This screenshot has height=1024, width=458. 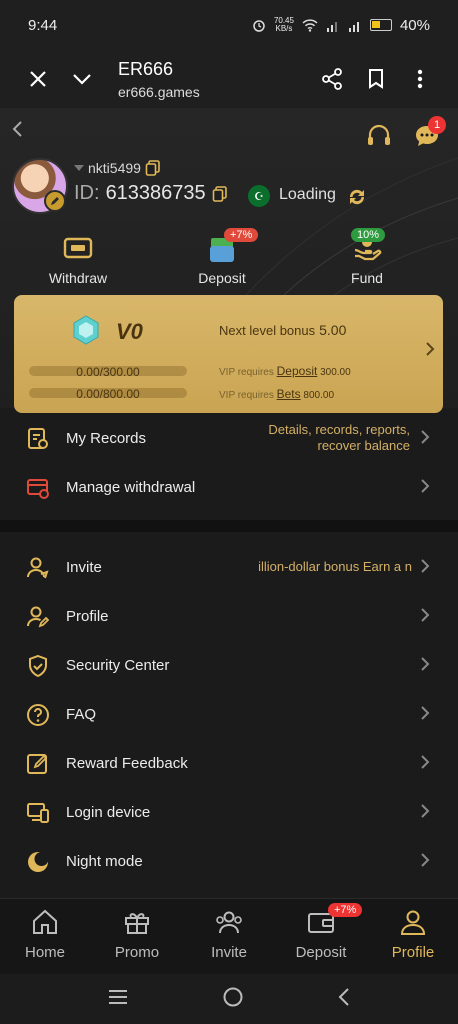 What do you see at coordinates (229, 487) in the screenshot?
I see `menu-item-manage-withdrawal: Manage withdrawal` at bounding box center [229, 487].